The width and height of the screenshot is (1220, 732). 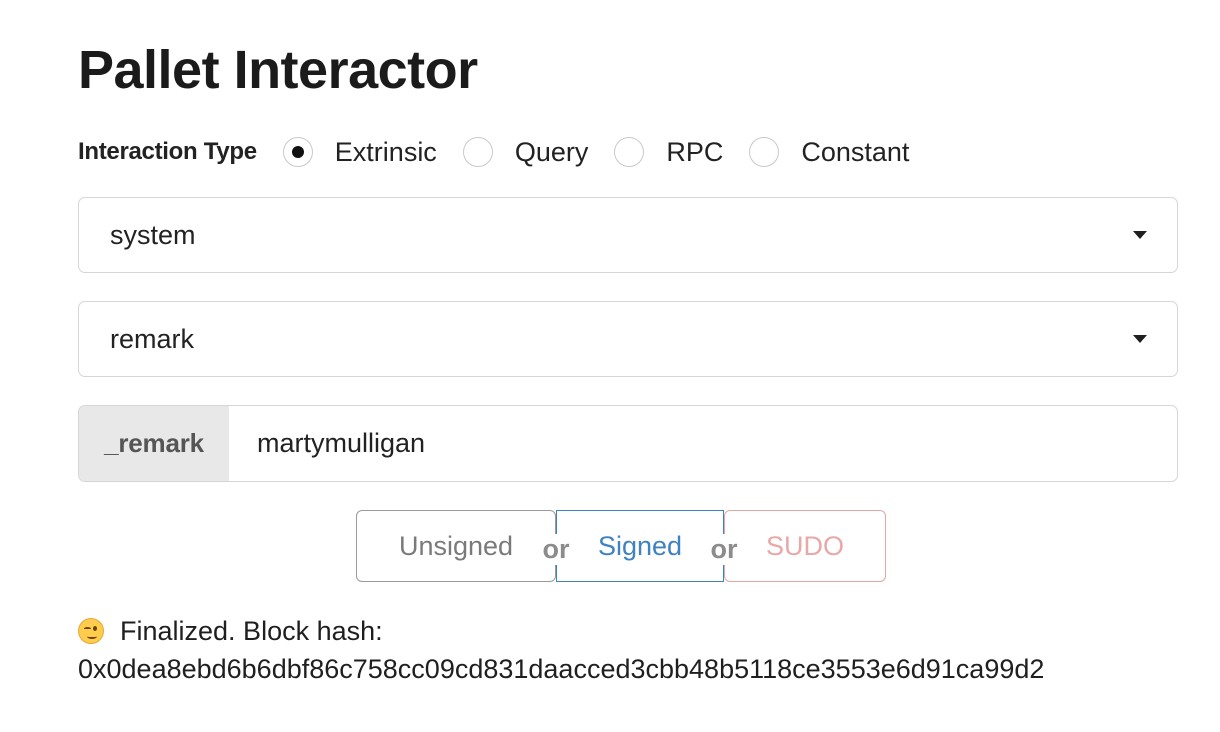 What do you see at coordinates (456, 546) in the screenshot?
I see `unsigned-button: Unsigned` at bounding box center [456, 546].